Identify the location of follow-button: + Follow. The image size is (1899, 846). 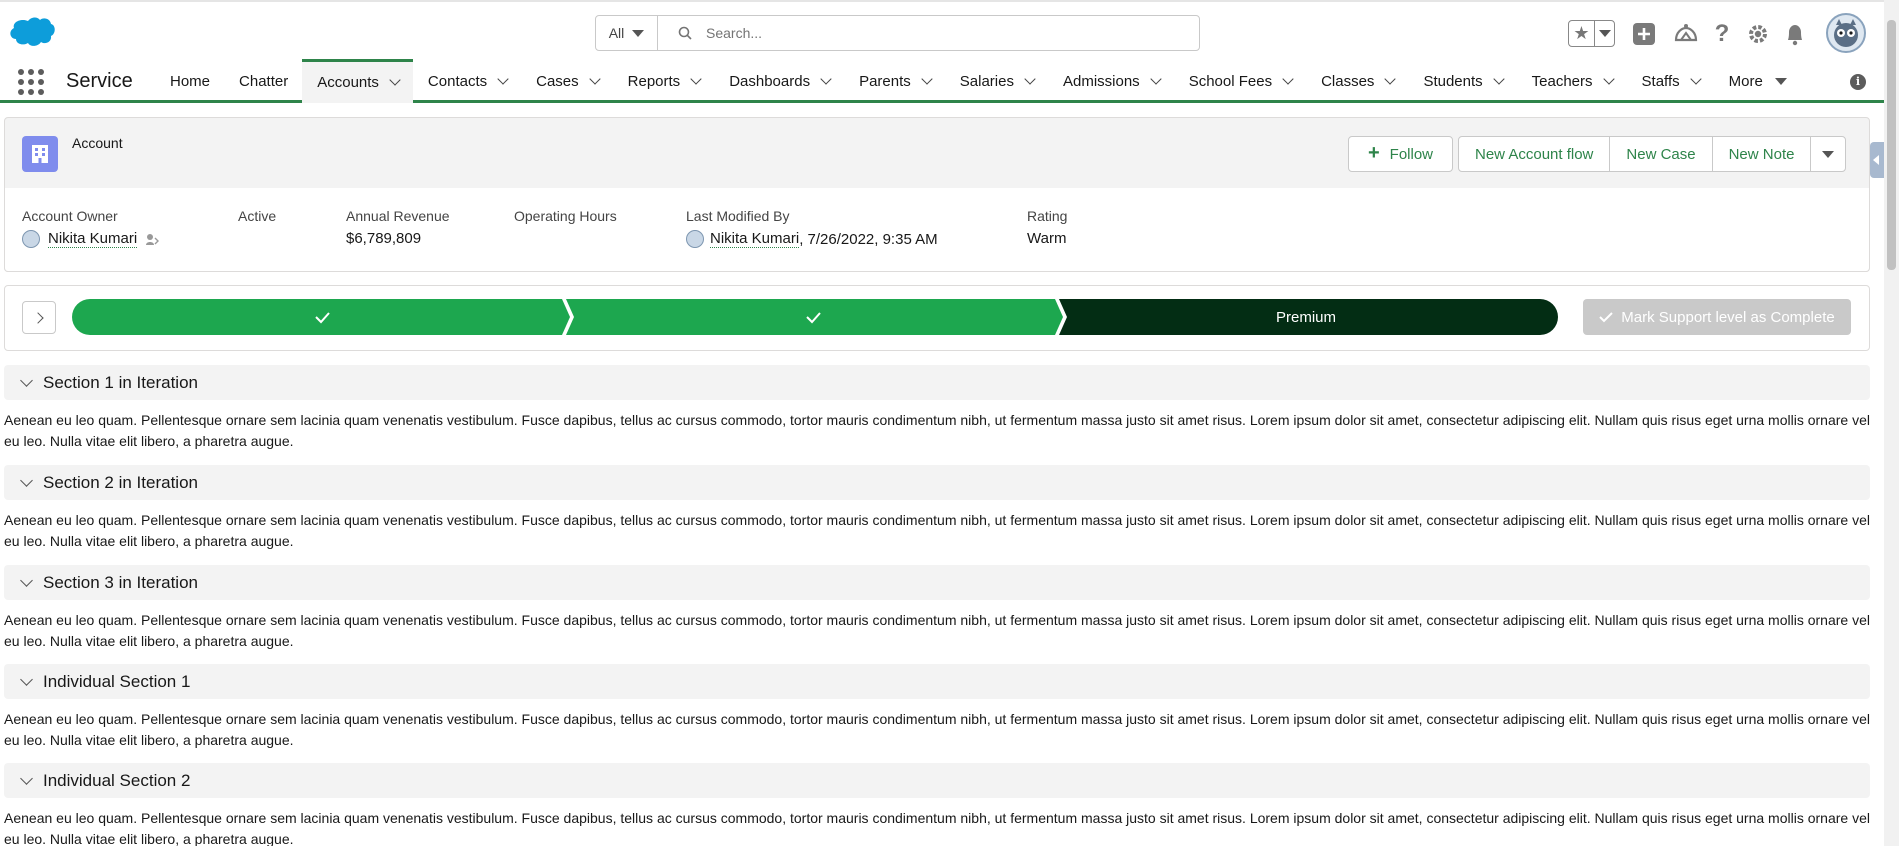
(1400, 154).